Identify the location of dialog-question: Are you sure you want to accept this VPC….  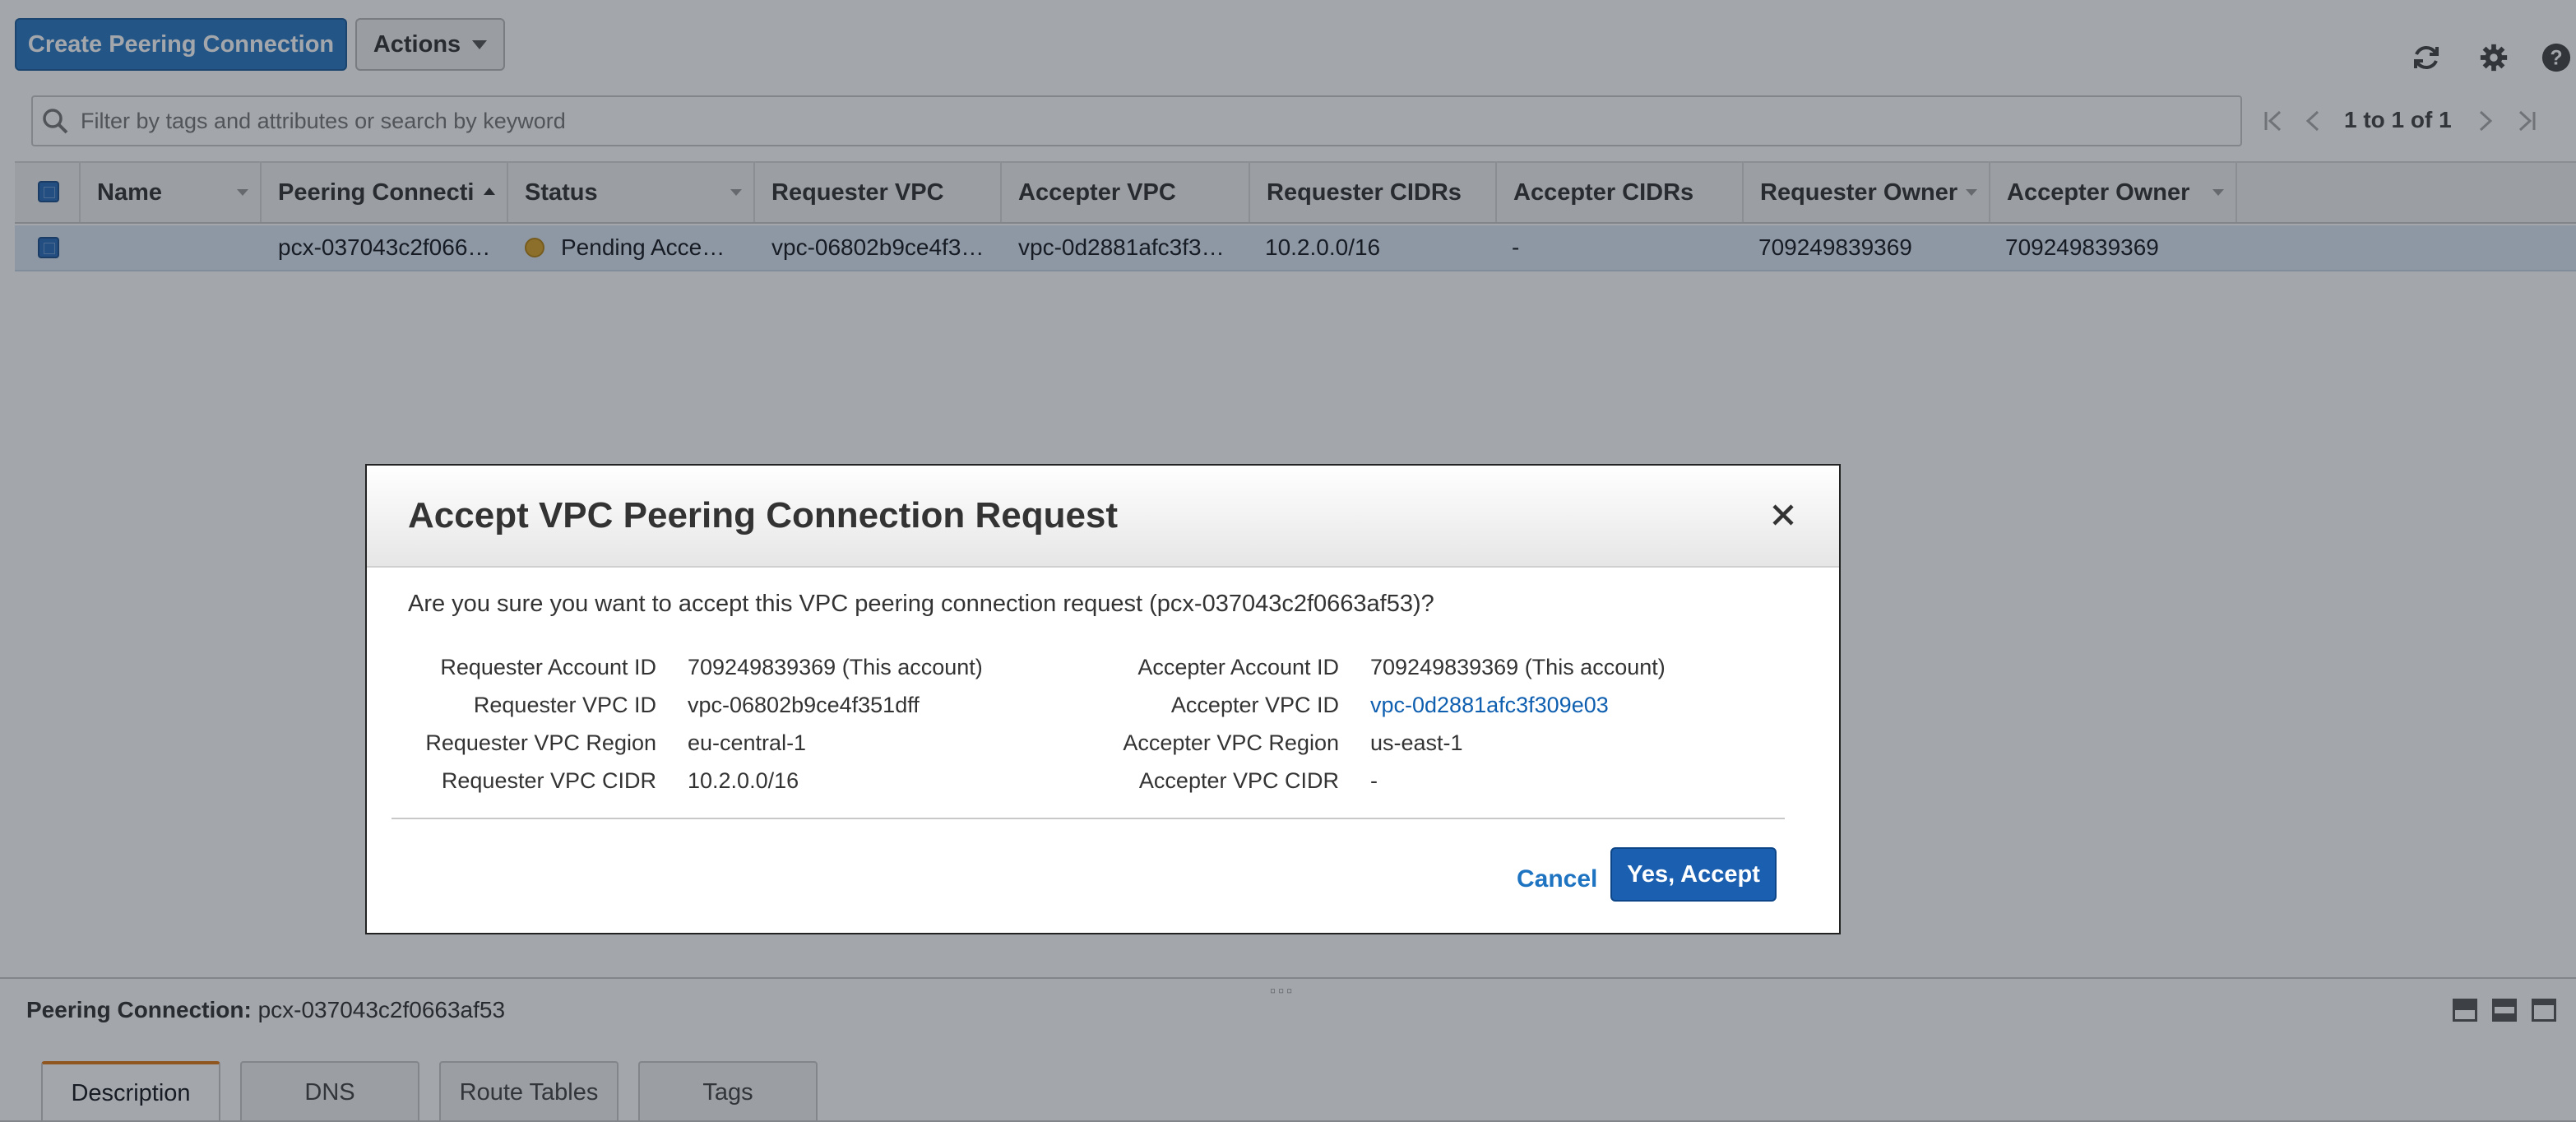
(921, 604).